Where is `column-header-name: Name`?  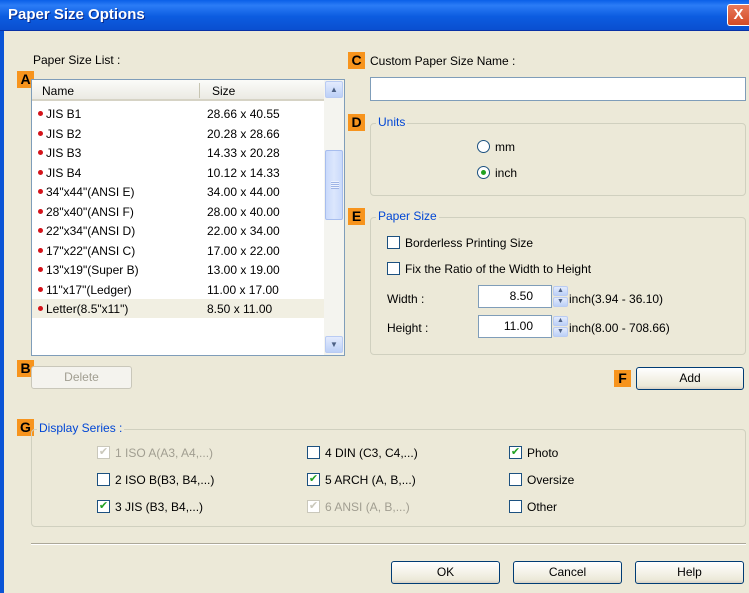 column-header-name: Name is located at coordinates (58, 91).